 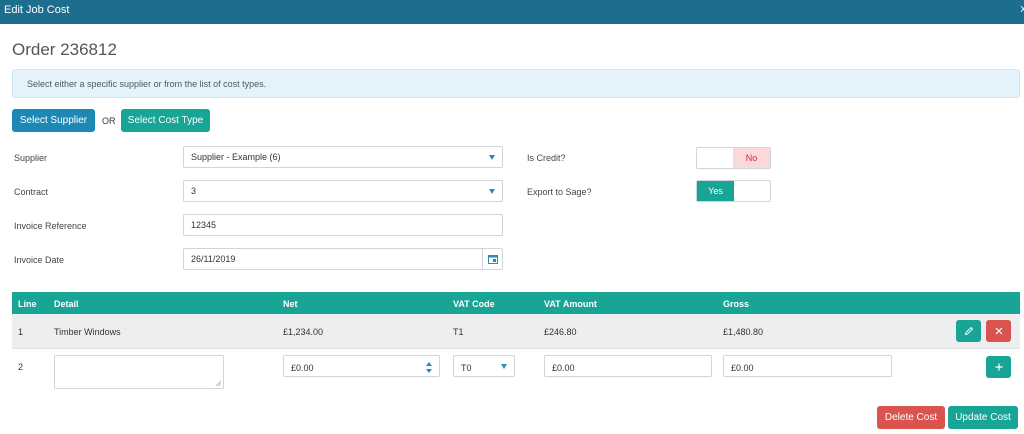 I want to click on vat-code-select: T0, so click(x=484, y=366).